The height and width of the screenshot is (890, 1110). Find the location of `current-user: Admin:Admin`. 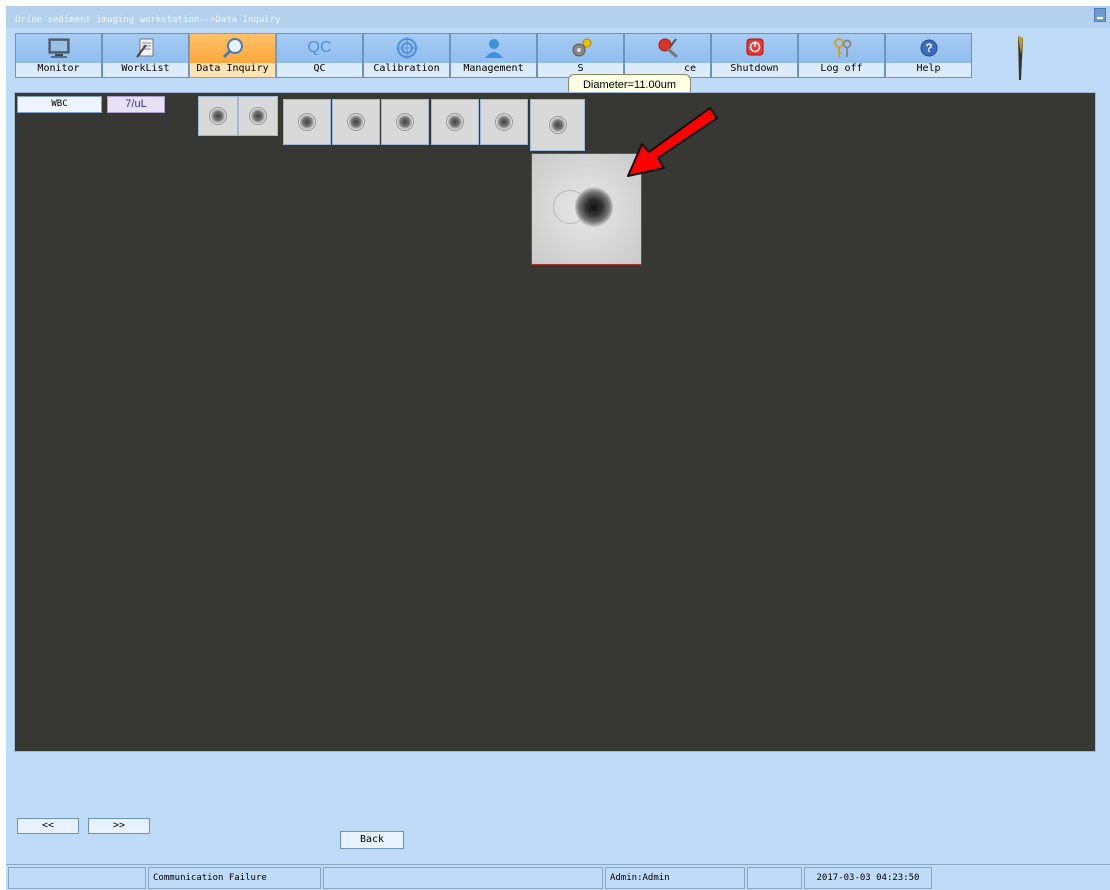

current-user: Admin:Admin is located at coordinates (675, 878).